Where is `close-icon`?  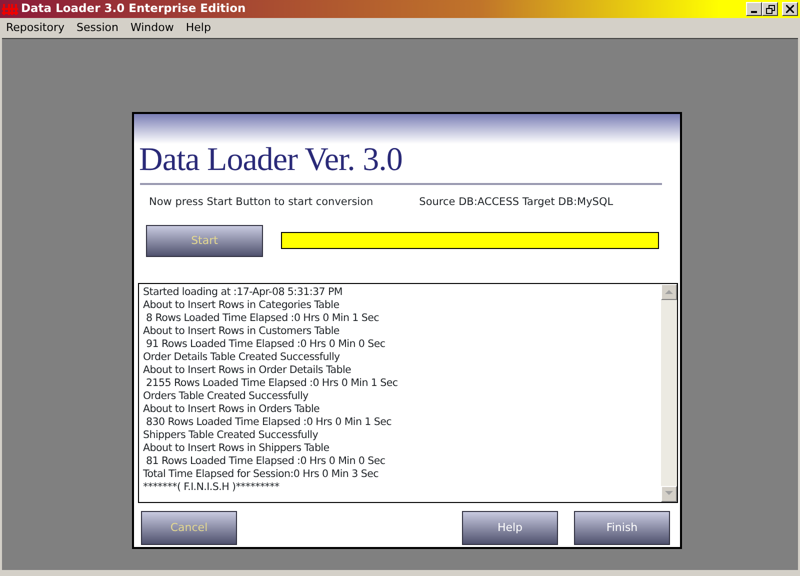 close-icon is located at coordinates (790, 9).